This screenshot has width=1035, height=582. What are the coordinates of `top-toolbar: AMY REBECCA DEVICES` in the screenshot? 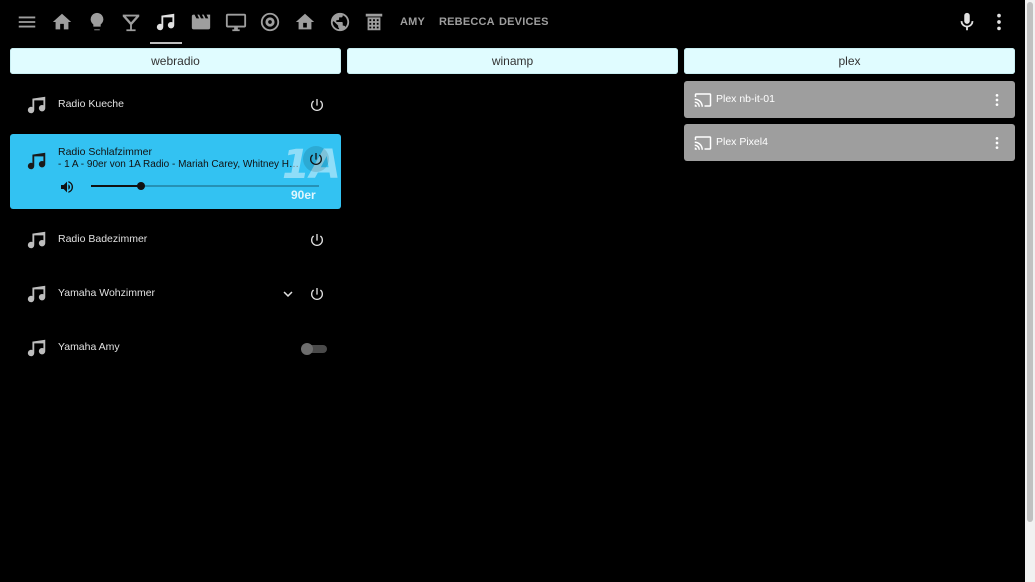 It's located at (512, 22).